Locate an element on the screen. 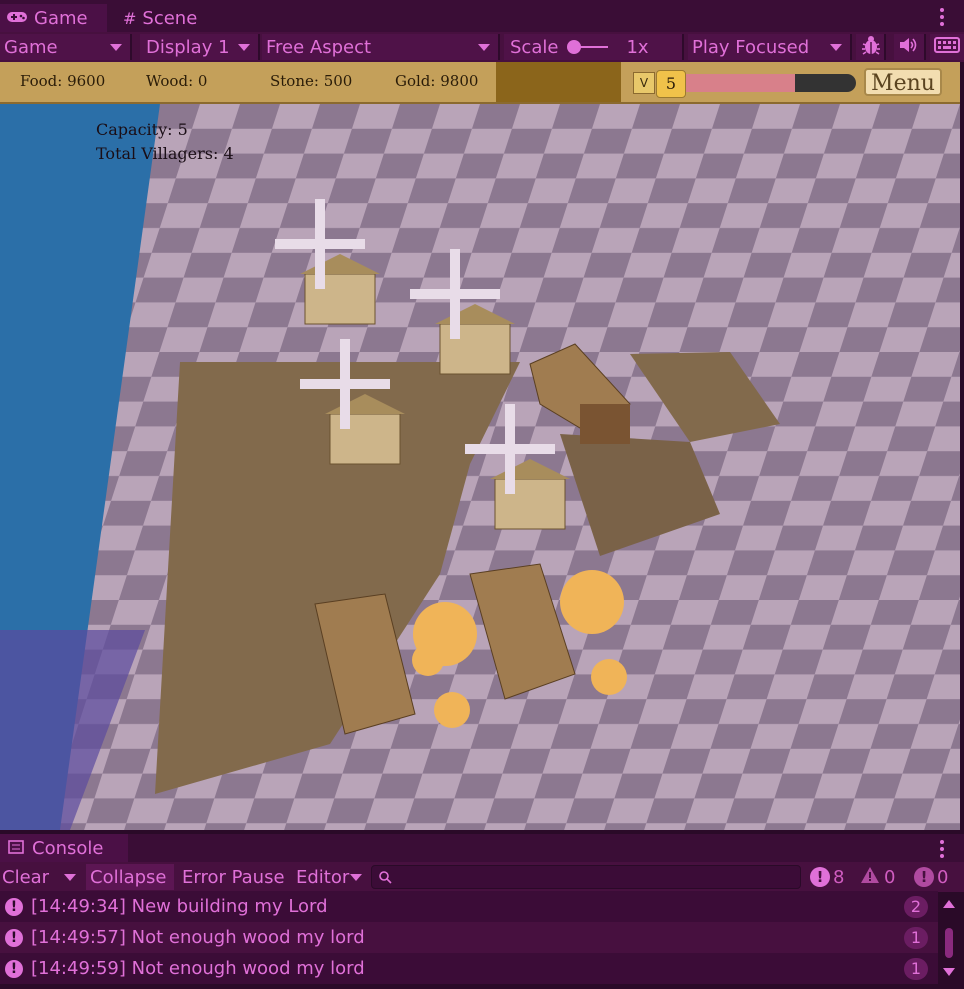  mode-dropdown: Game is located at coordinates (66, 47).